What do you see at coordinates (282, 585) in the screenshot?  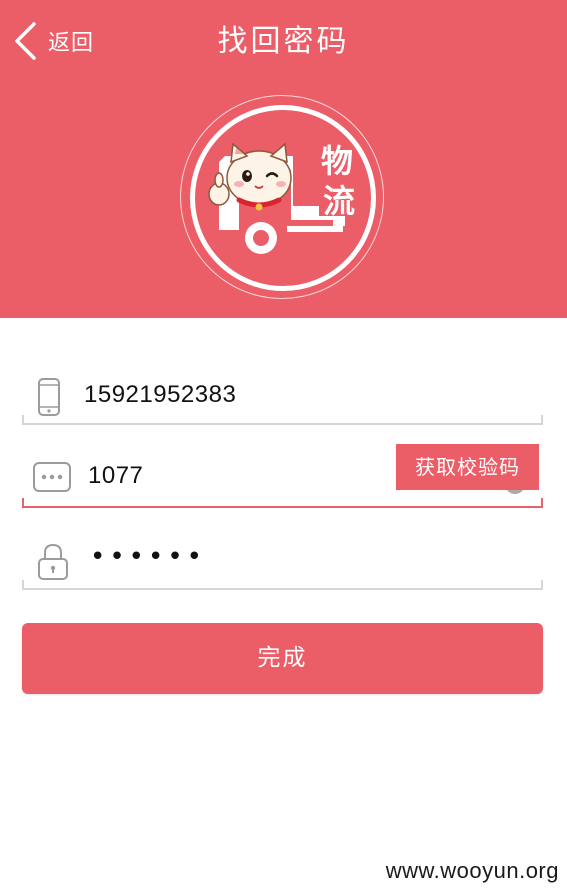 I see `password-underline` at bounding box center [282, 585].